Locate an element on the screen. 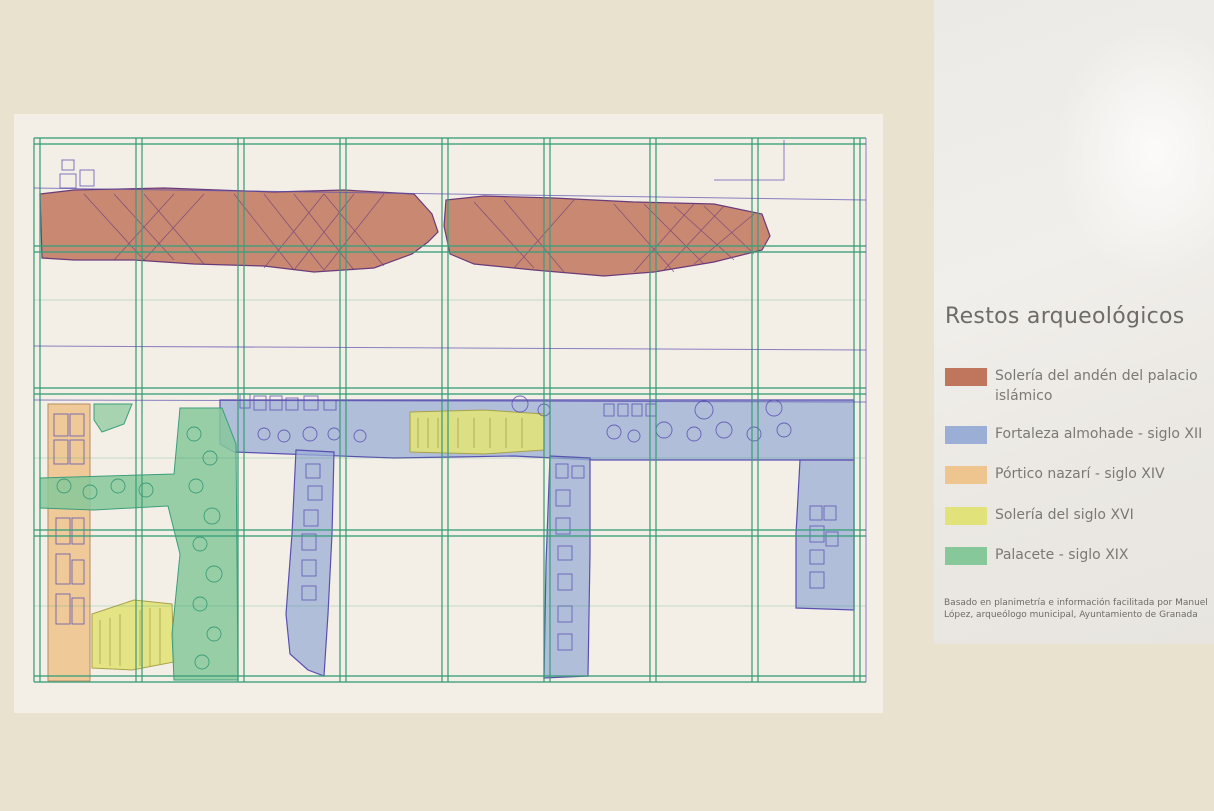 The image size is (1214, 811). legend-label: Fortaleza almohade - siglo XII is located at coordinates (1099, 434).